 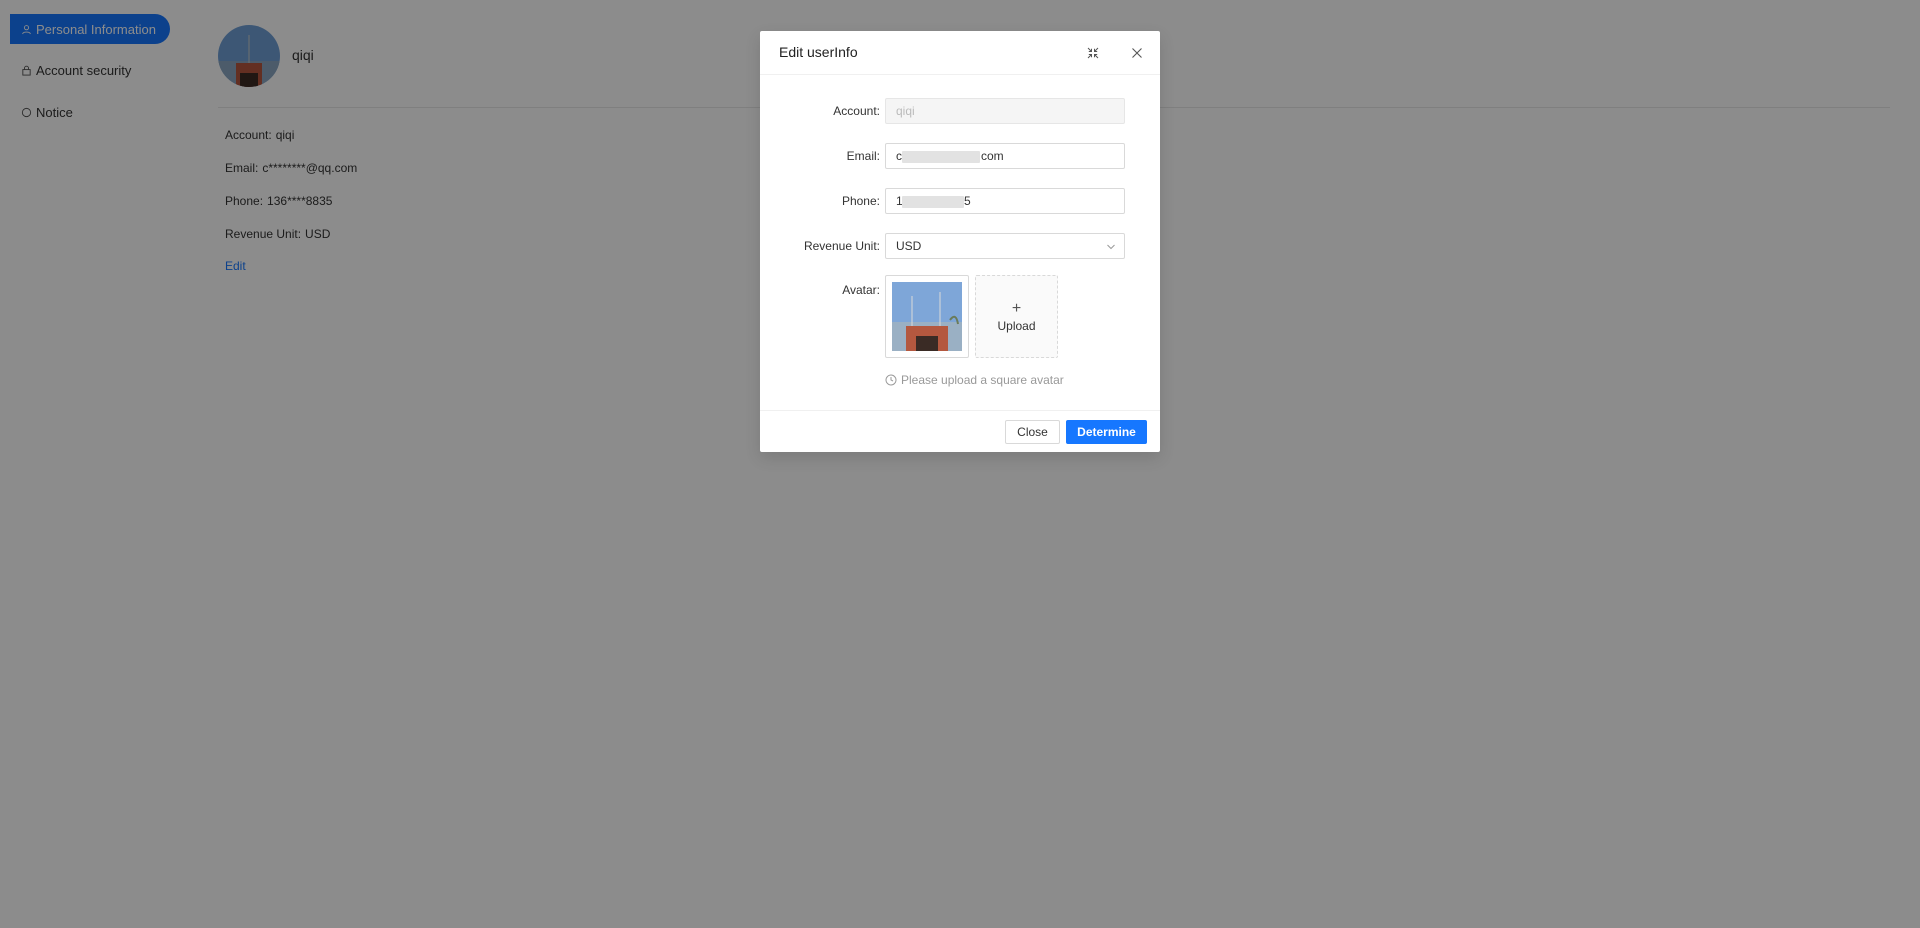 I want to click on close-icon, so click(x=1137, y=53).